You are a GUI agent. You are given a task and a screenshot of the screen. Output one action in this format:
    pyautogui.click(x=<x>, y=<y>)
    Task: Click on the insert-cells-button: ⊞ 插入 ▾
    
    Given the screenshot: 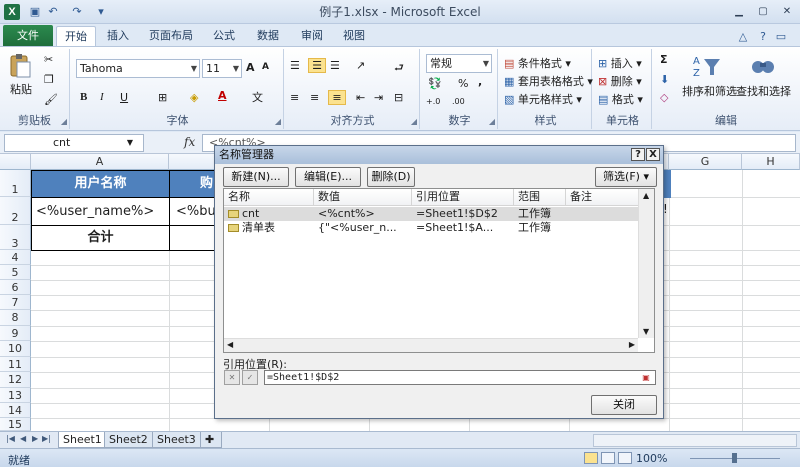 What is the action you would take?
    pyautogui.click(x=620, y=63)
    